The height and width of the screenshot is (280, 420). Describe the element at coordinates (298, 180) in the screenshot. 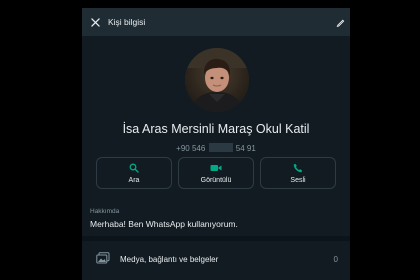

I see `voice-button-label: Sesli` at that location.